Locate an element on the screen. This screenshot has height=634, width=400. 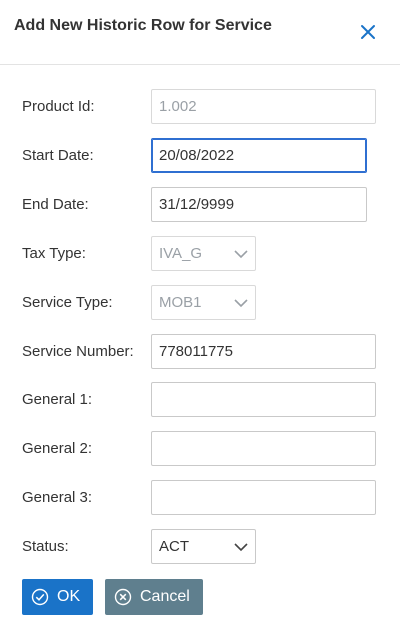
status-row: Status: ACT is located at coordinates (200, 547).